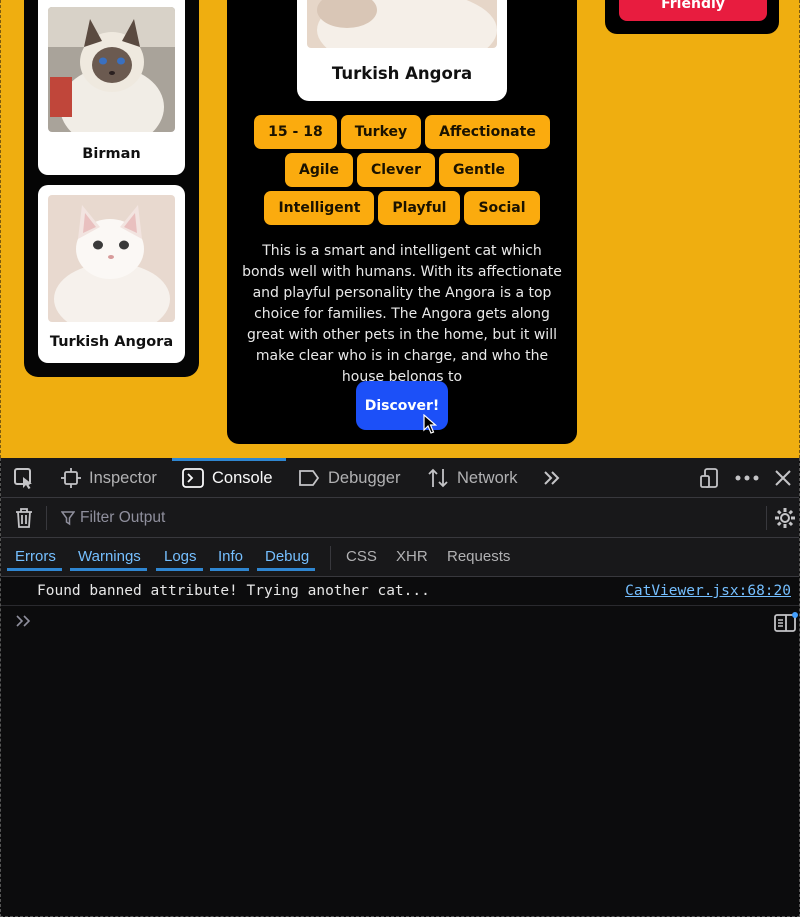  I want to click on console-prompt-chevron-icon, so click(23, 621).